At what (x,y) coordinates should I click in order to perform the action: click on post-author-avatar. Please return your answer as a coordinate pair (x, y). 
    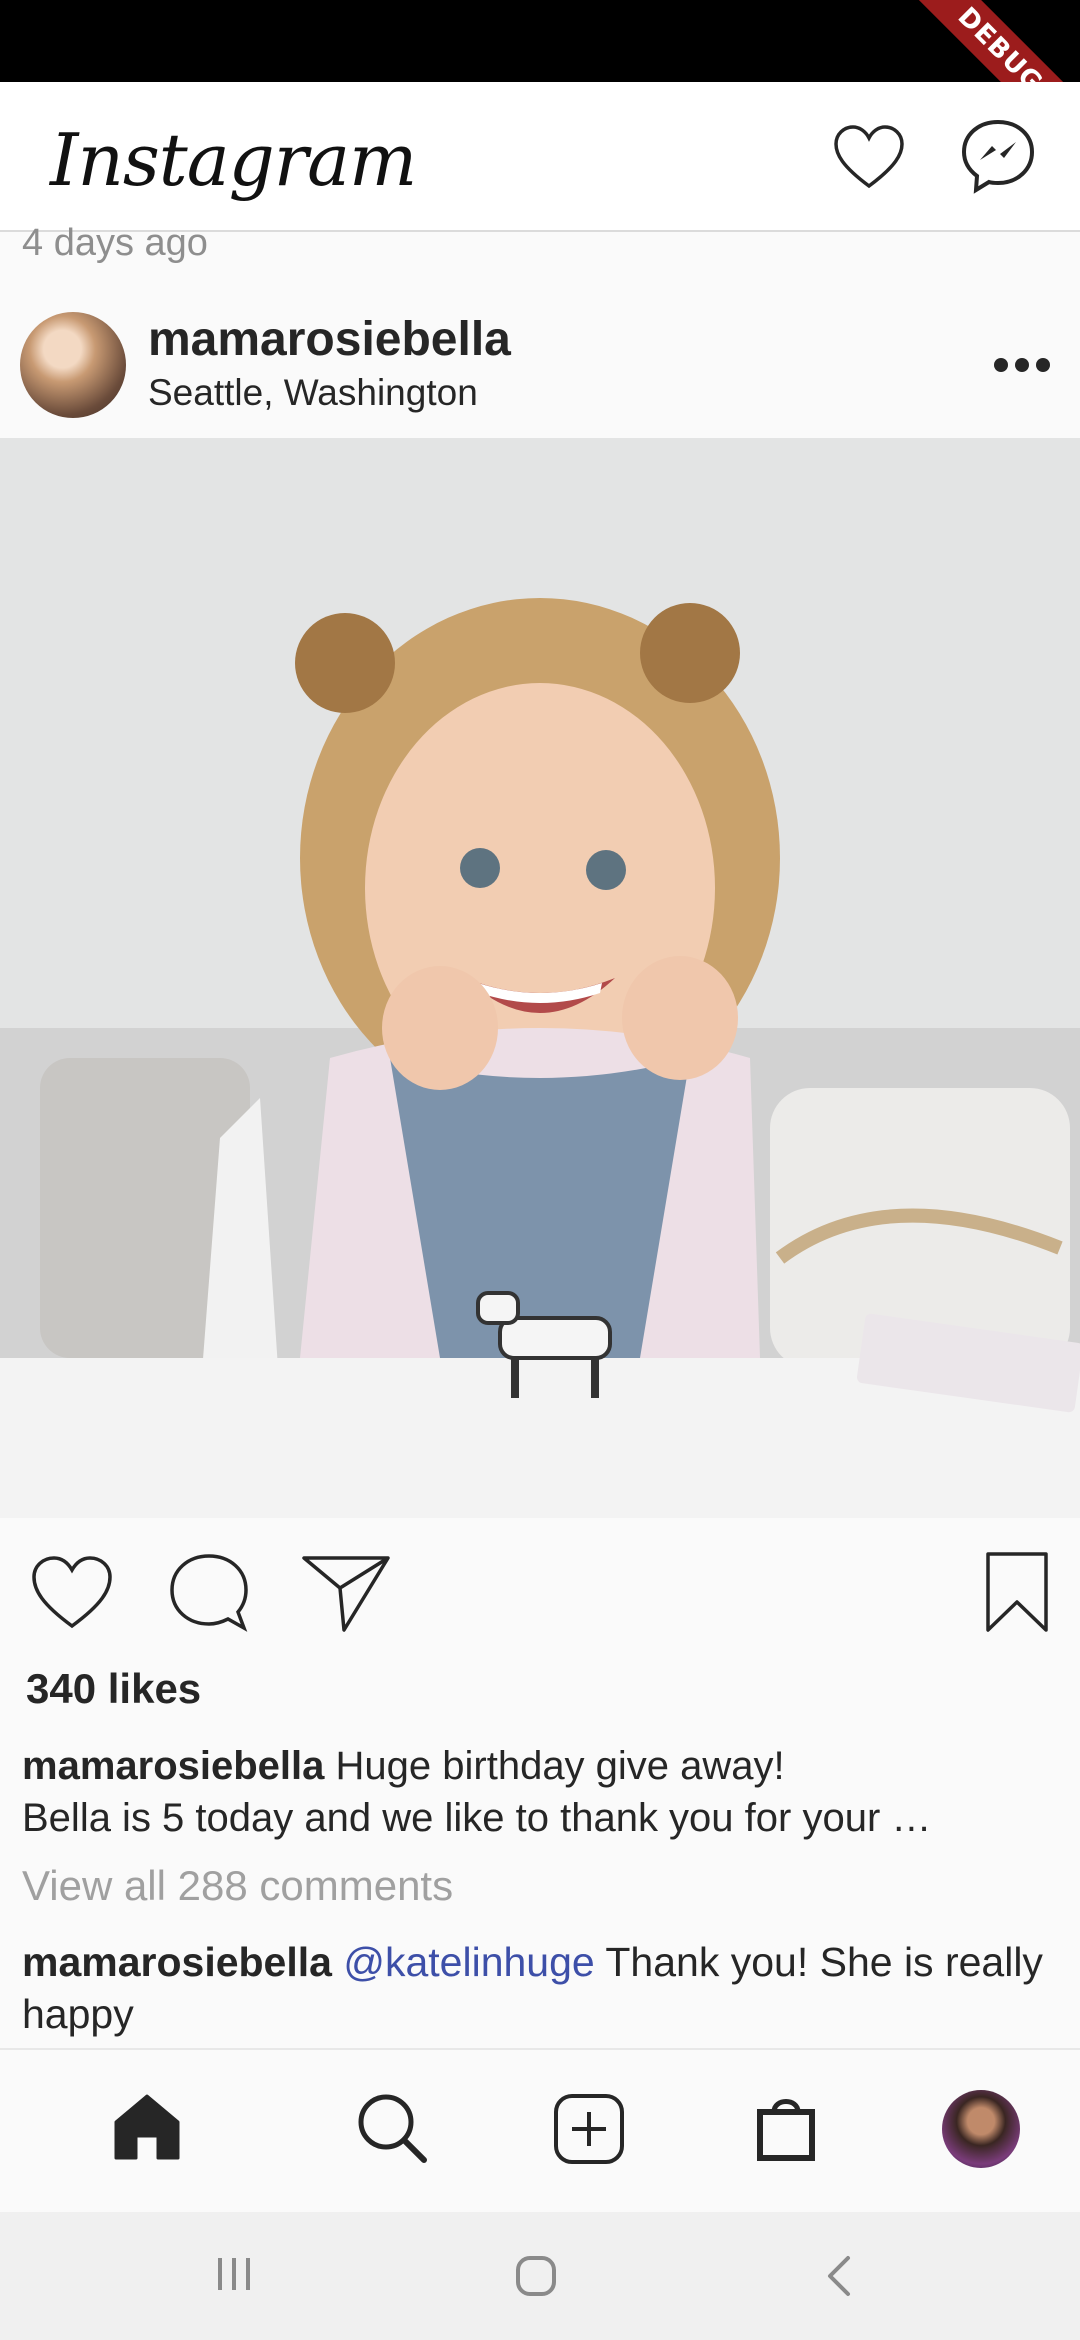
    Looking at the image, I should click on (73, 365).